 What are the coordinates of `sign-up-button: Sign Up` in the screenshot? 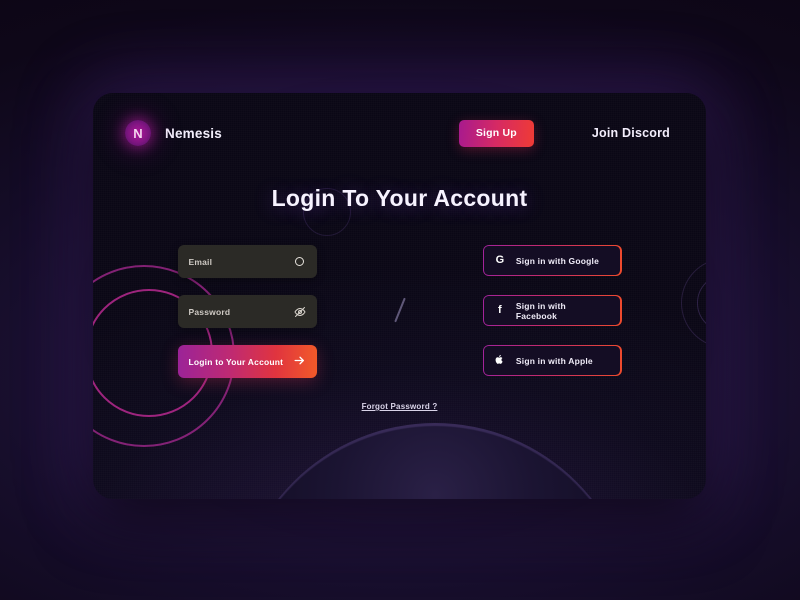 It's located at (496, 133).